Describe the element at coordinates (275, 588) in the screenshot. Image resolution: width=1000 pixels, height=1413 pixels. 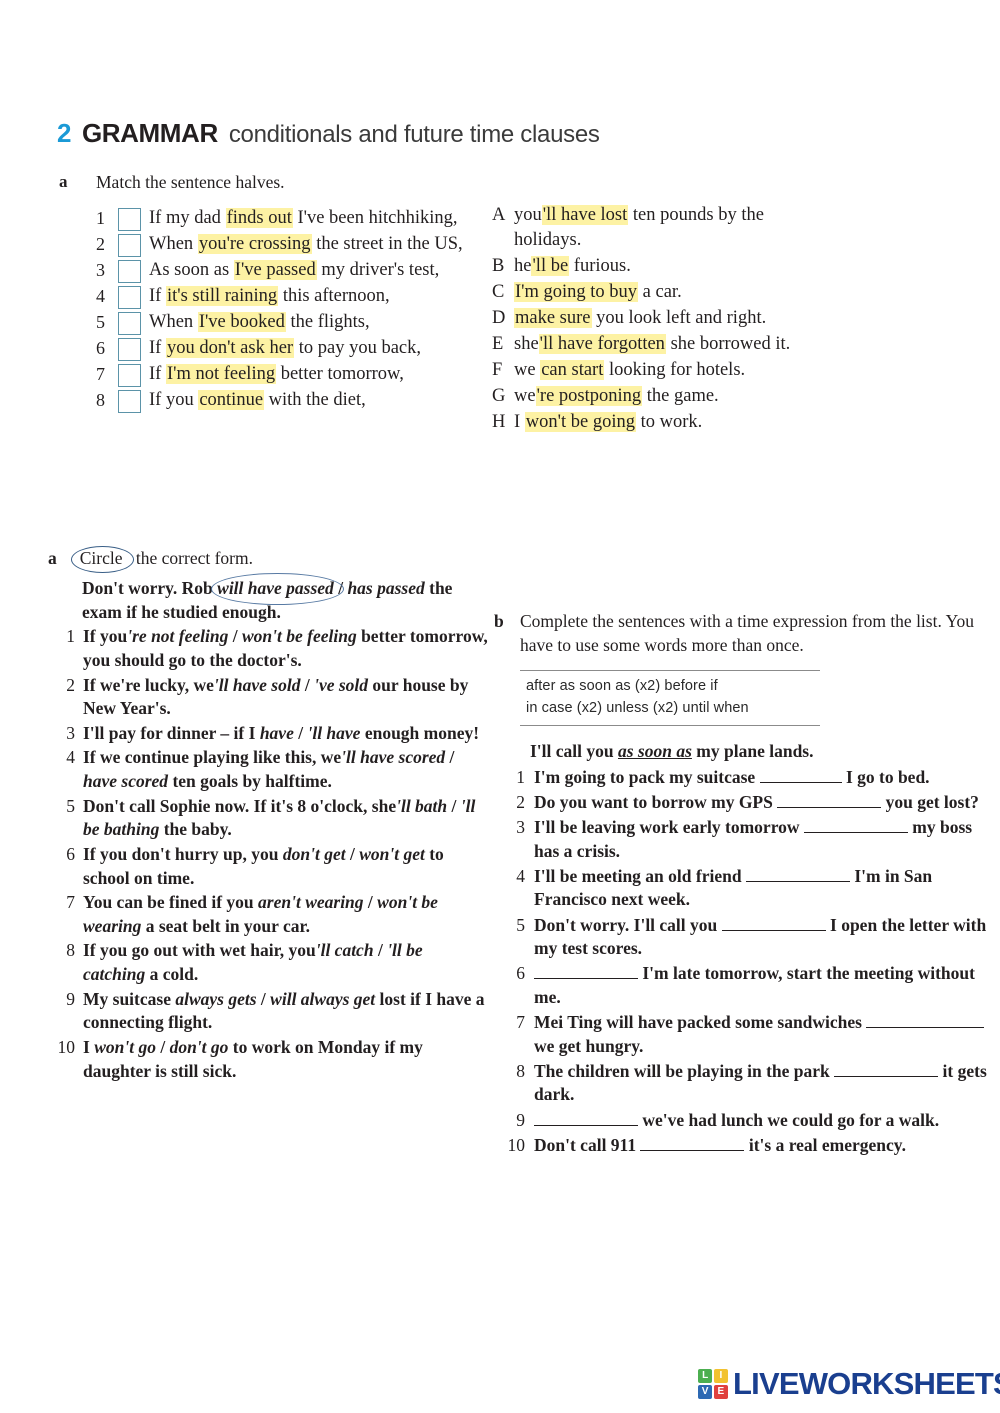
I see `circle-example-option-a: will have passed` at that location.